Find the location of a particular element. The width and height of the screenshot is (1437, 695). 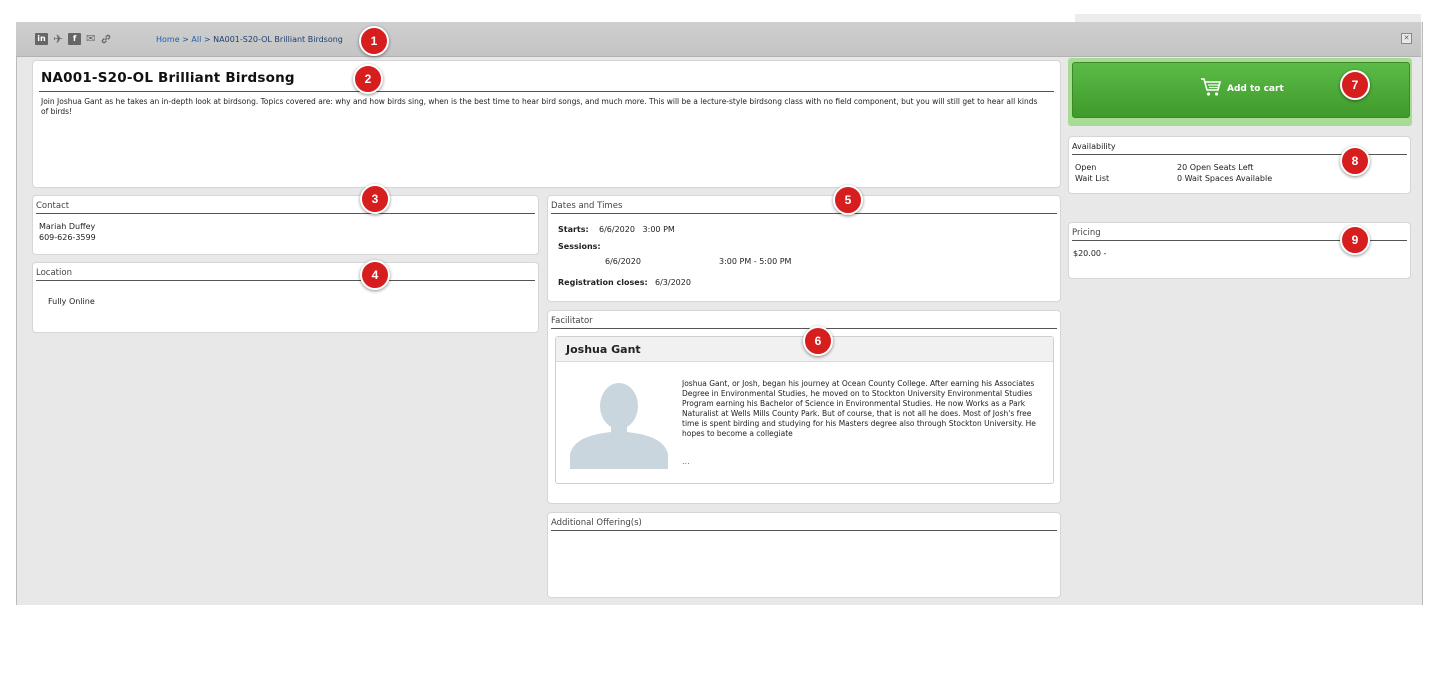

step-badge: 1 is located at coordinates (374, 41).